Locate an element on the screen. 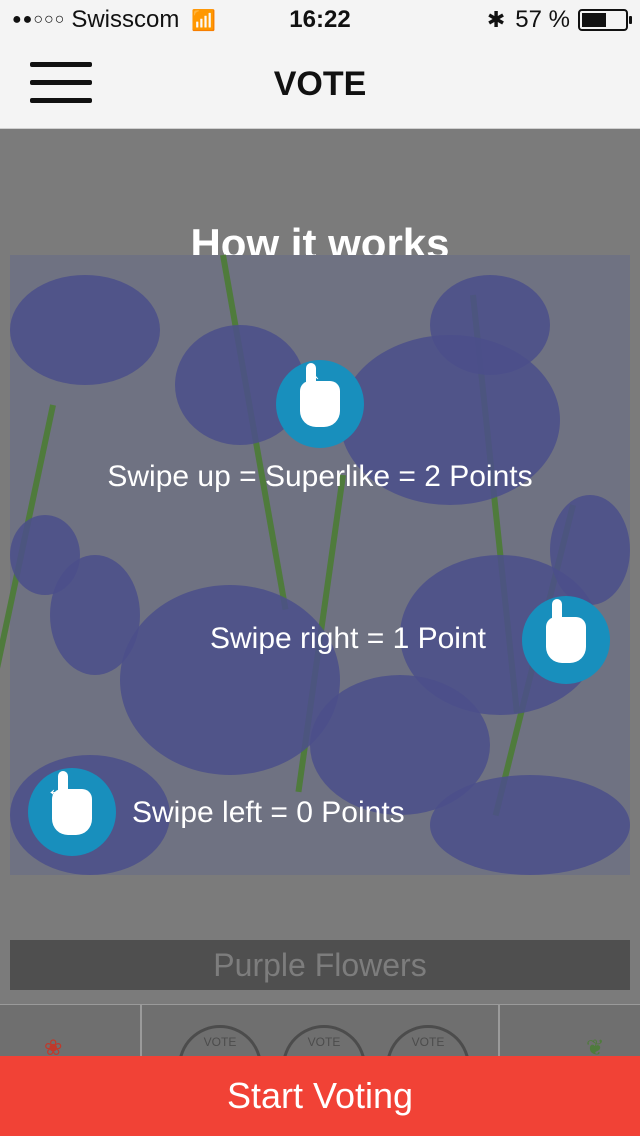  vote-thumbnail-strip: ❀ VOTE VOTE VOTE ❦ is located at coordinates (320, 1056).